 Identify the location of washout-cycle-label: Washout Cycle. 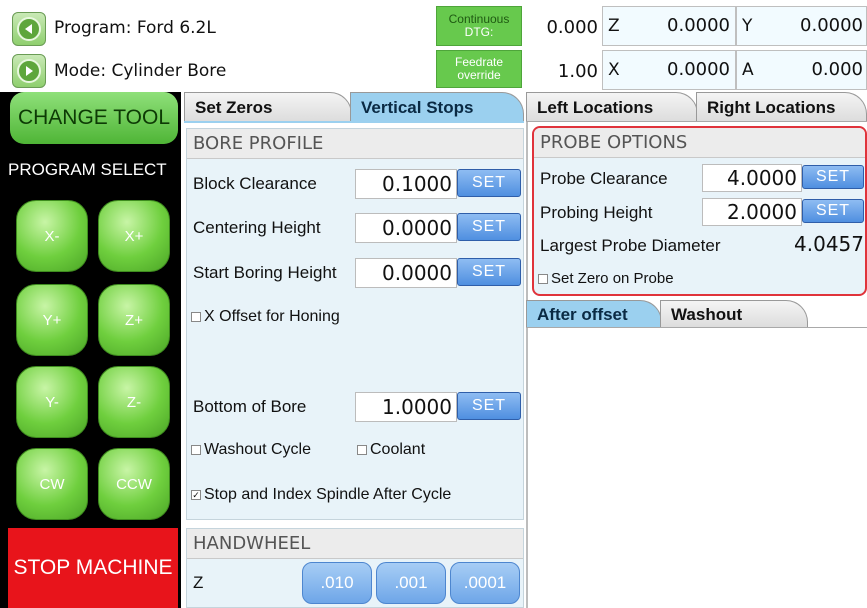
(257, 449).